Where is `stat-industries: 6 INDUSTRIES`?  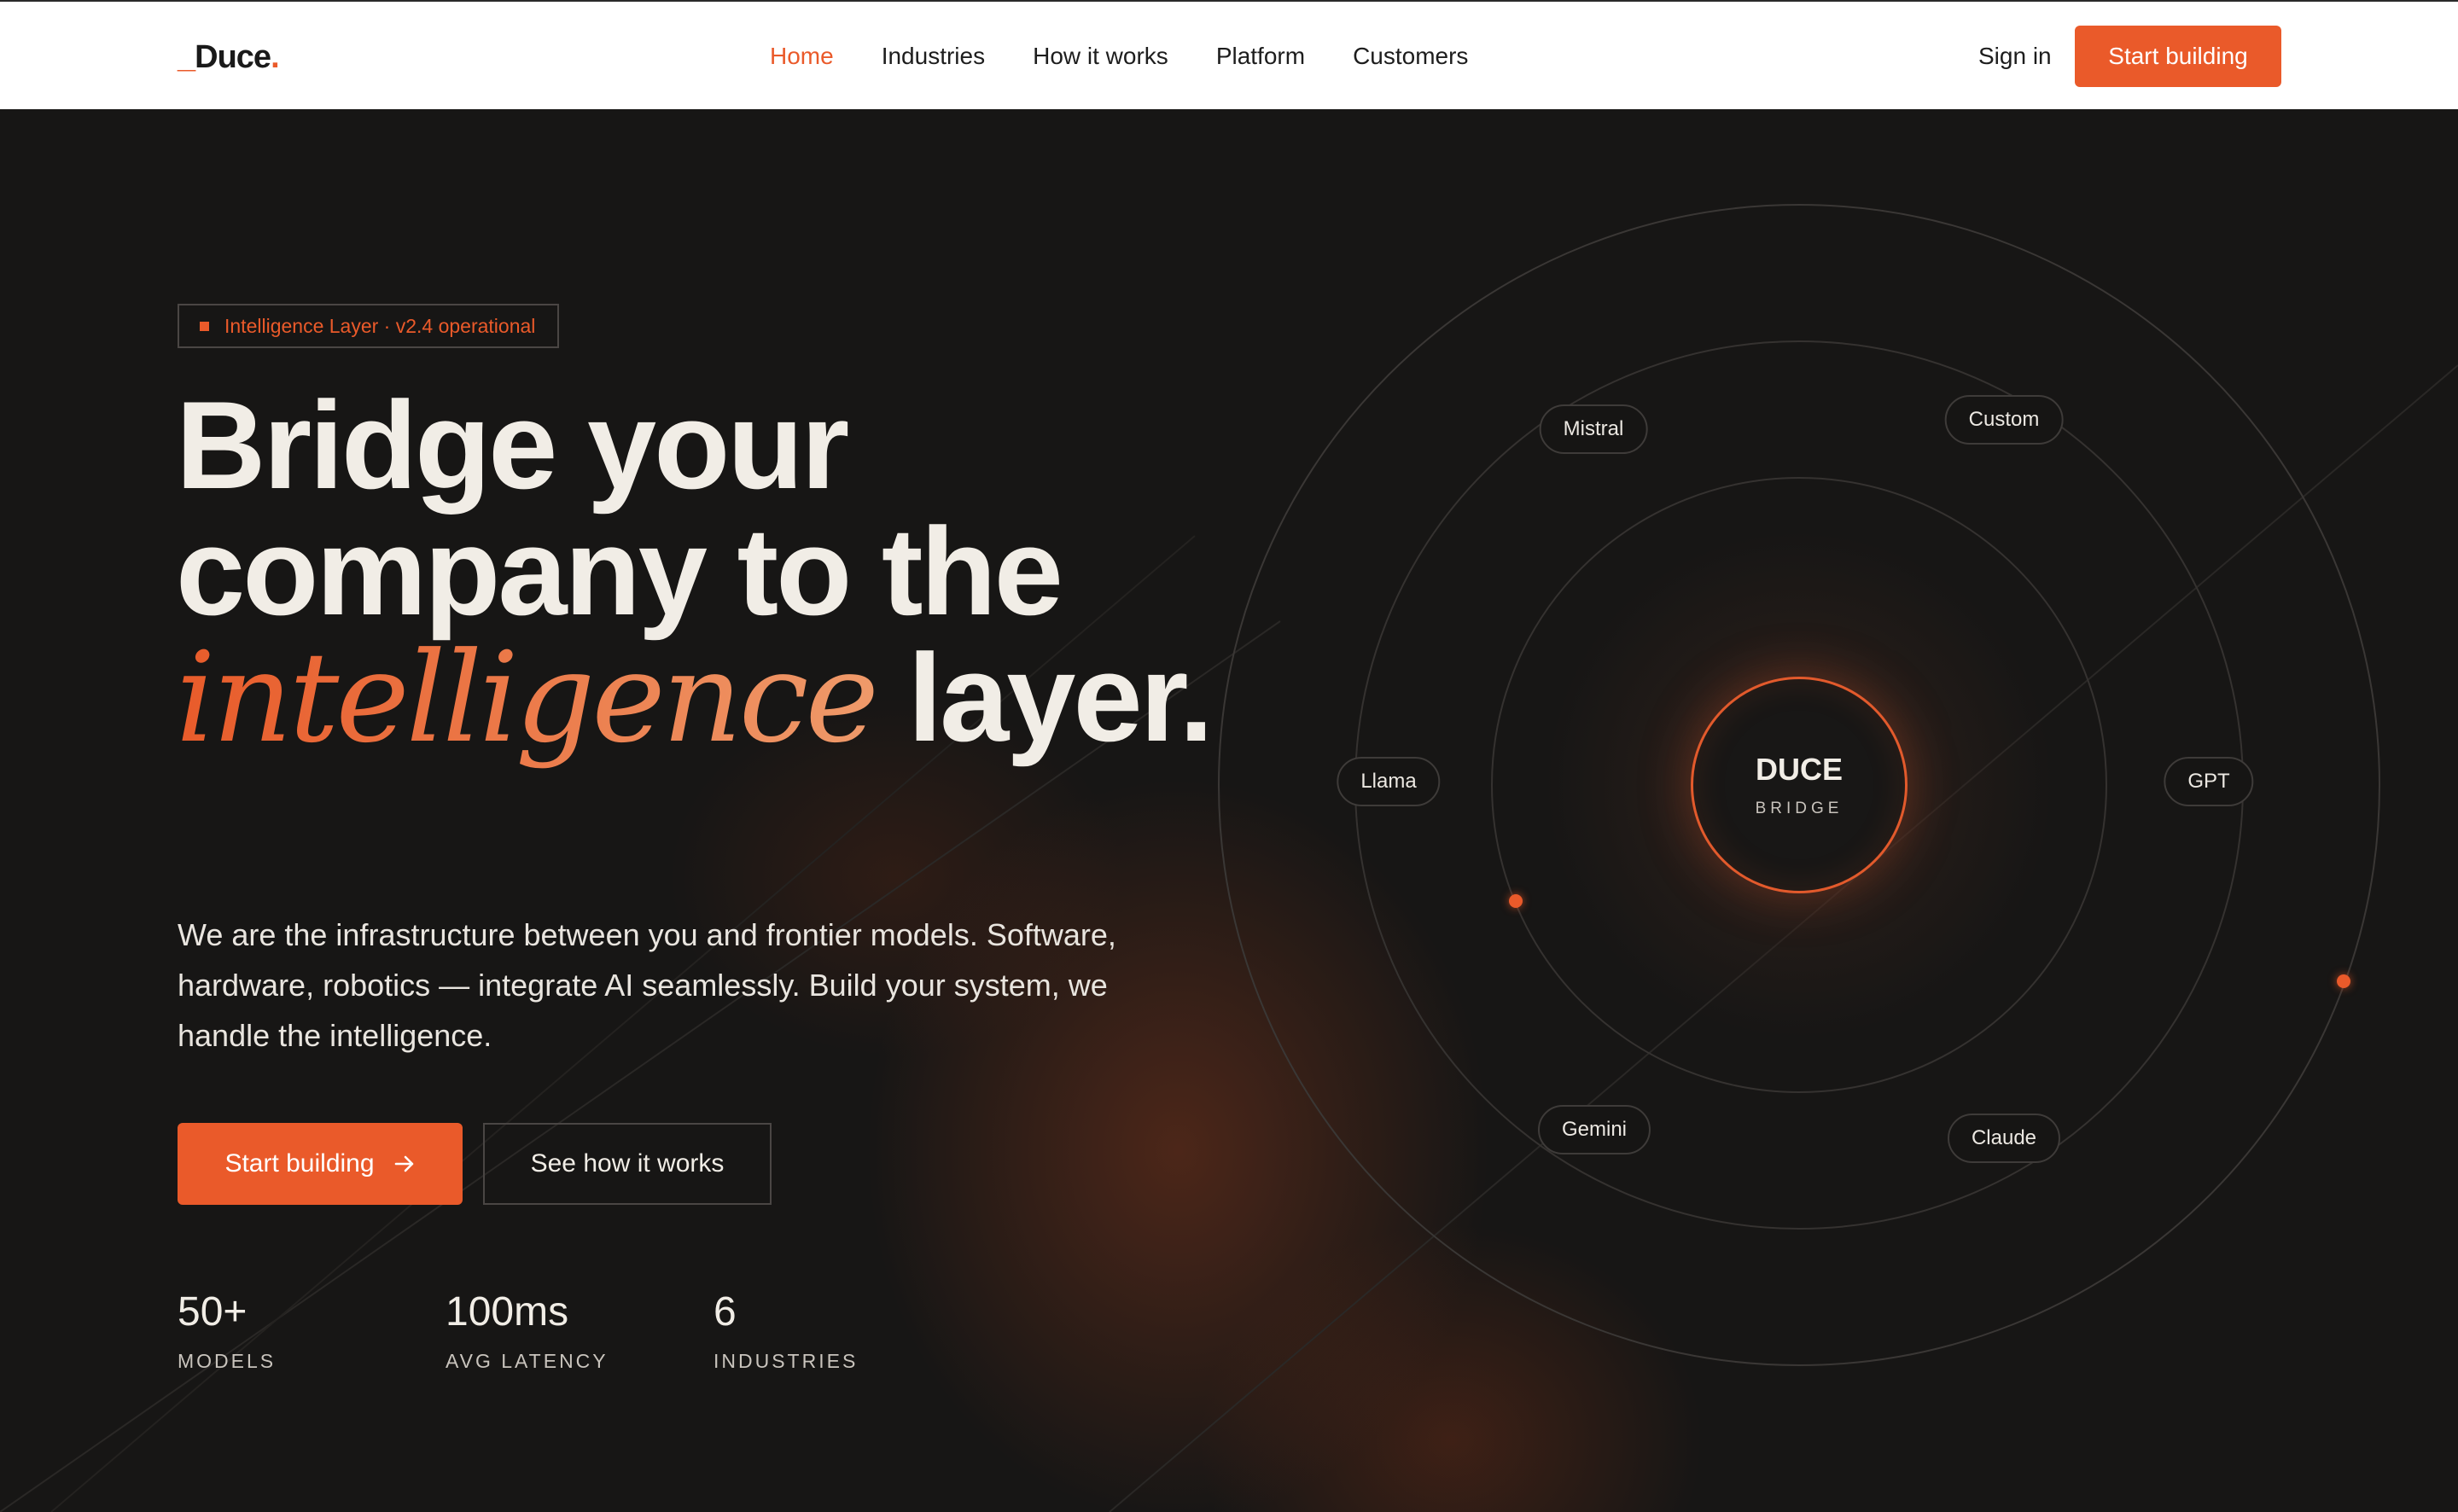 stat-industries: 6 INDUSTRIES is located at coordinates (786, 1330).